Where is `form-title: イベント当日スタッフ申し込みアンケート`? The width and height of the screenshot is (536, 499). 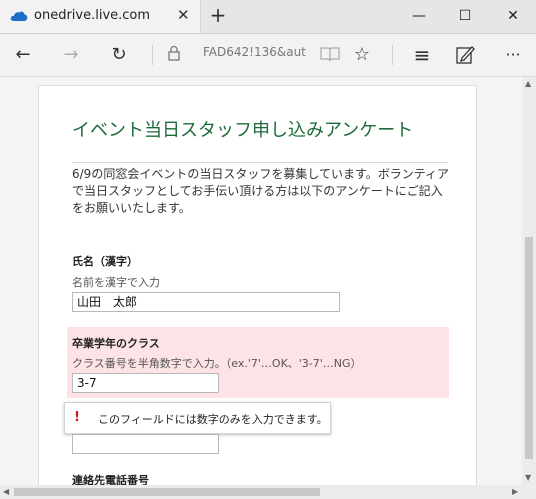 form-title: イベント当日スタッフ申し込みアンケート is located at coordinates (243, 130).